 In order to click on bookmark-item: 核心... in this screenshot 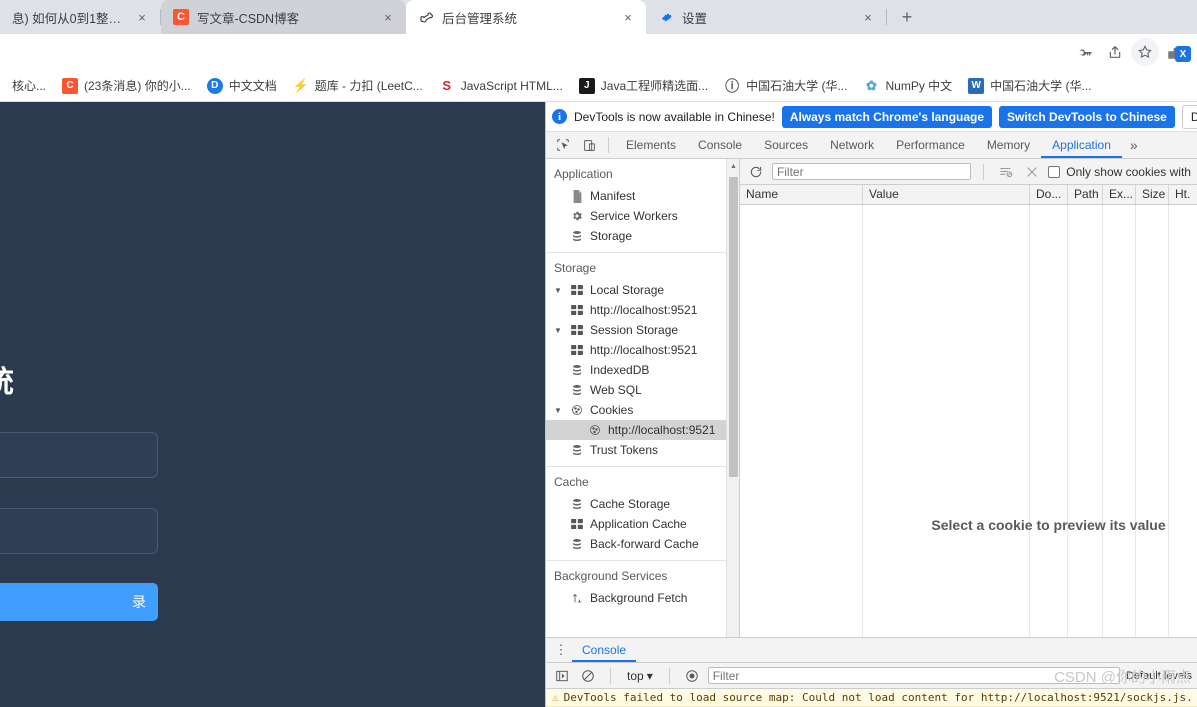, I will do `click(29, 85)`.